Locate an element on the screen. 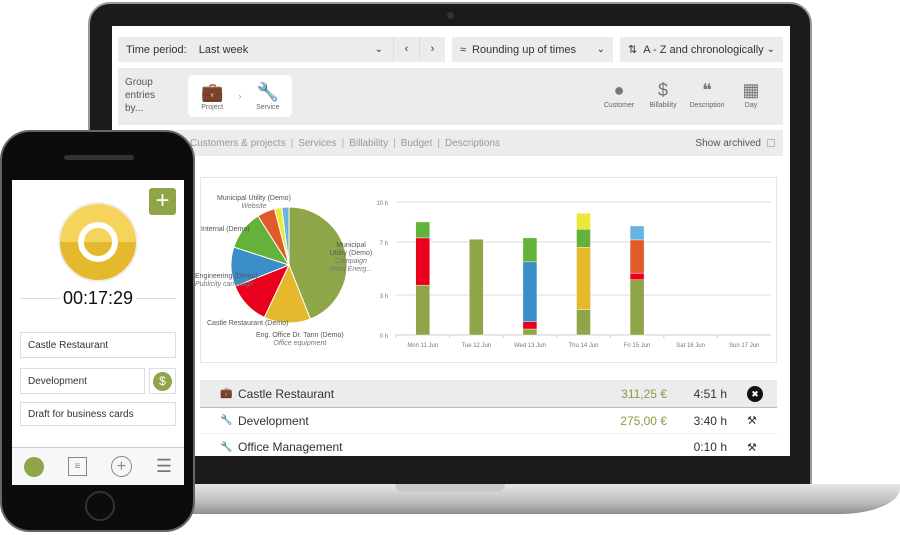  group-project: 💼 Project is located at coordinates (212, 96).